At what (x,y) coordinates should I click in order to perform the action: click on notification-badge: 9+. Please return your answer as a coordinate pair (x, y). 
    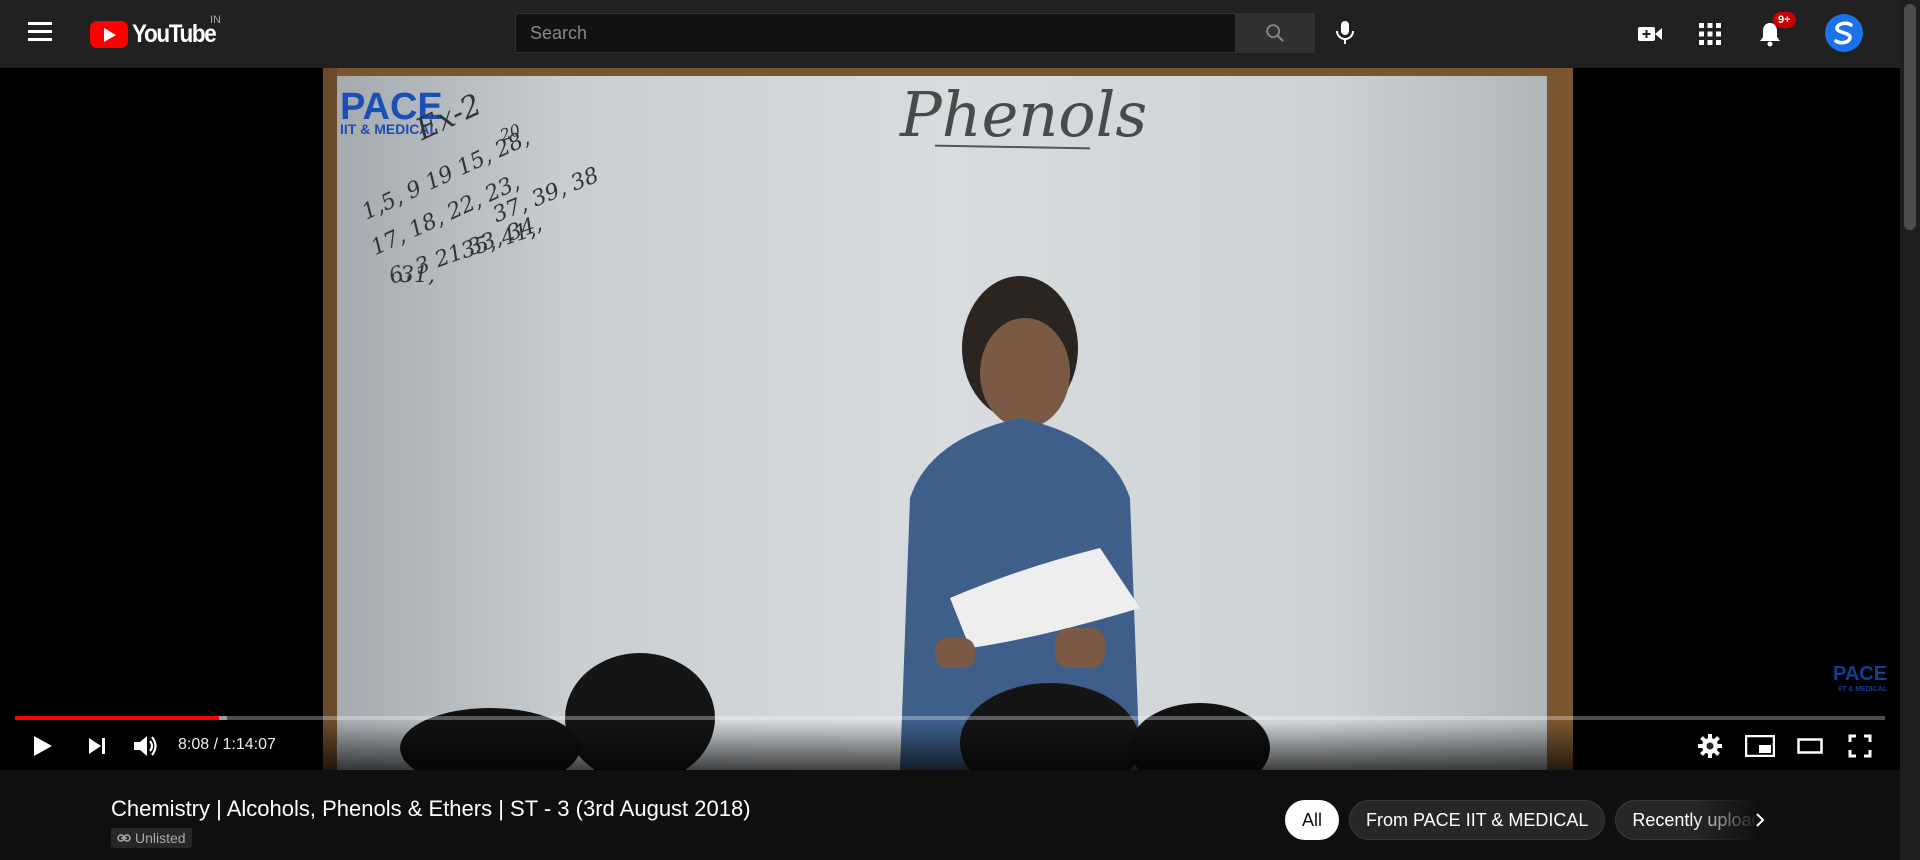
    Looking at the image, I should click on (1784, 20).